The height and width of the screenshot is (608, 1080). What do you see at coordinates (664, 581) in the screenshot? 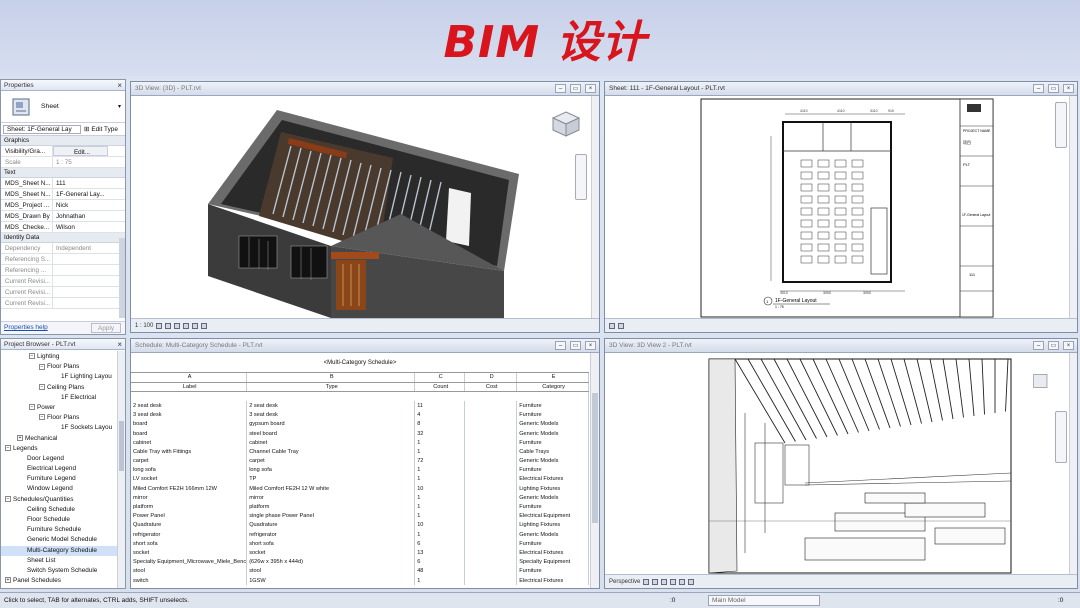
I see `shadows-icon` at bounding box center [664, 581].